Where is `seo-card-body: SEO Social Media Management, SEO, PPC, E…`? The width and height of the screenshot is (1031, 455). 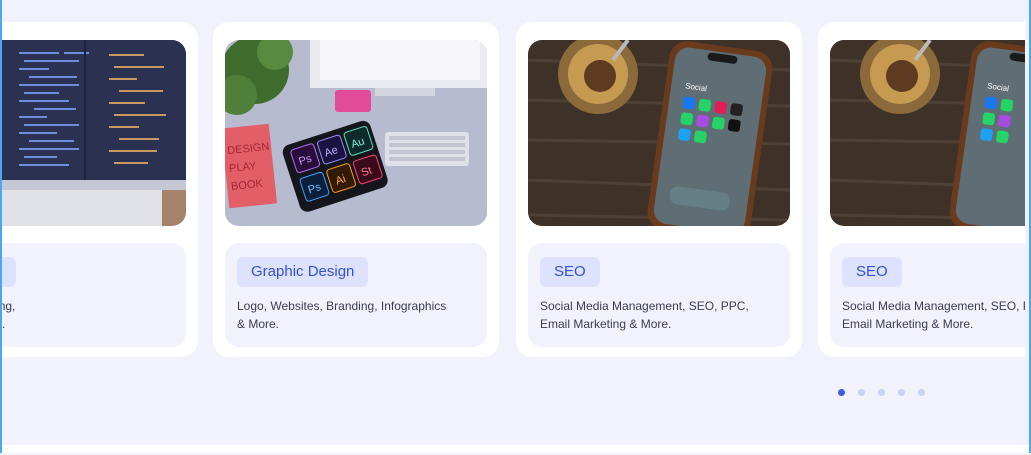 seo-card-body: SEO Social Media Management, SEO, PPC, E… is located at coordinates (659, 295).